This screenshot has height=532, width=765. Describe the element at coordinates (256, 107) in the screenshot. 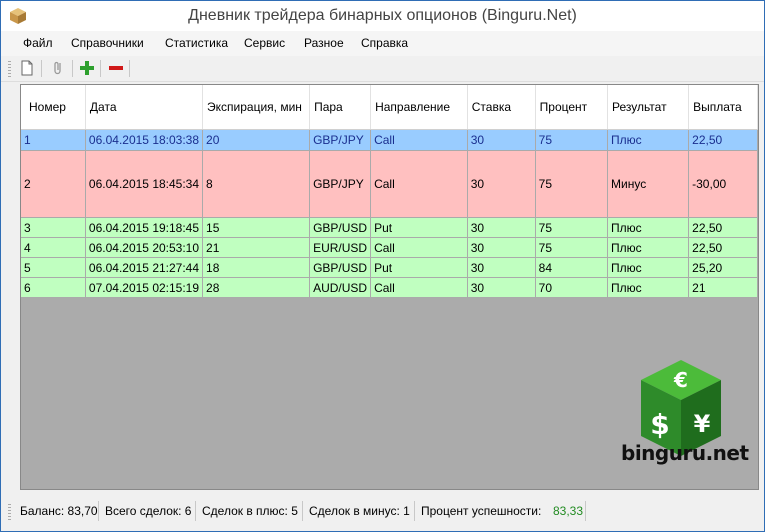

I see `col-expiration: Экспирация, мин` at that location.